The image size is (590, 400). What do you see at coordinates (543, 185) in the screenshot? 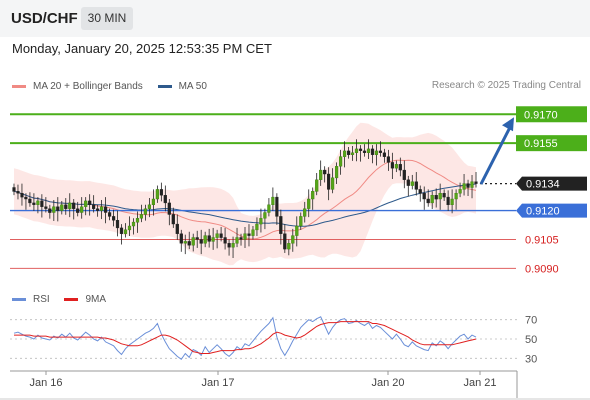
I see `level-current-0-9134-label: 0.9134` at bounding box center [543, 185].